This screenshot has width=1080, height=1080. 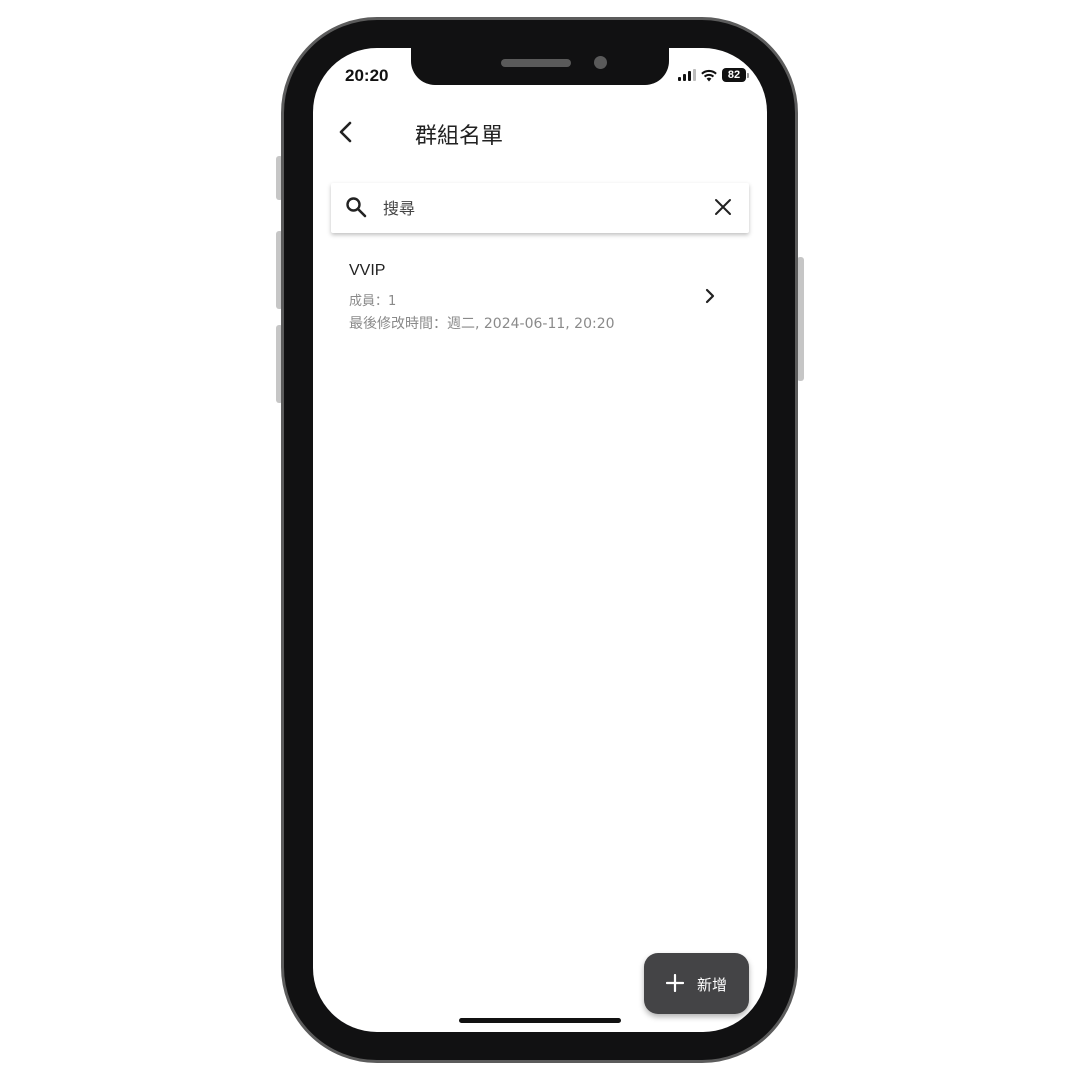 I want to click on status-icons: 82, so click(x=713, y=75).